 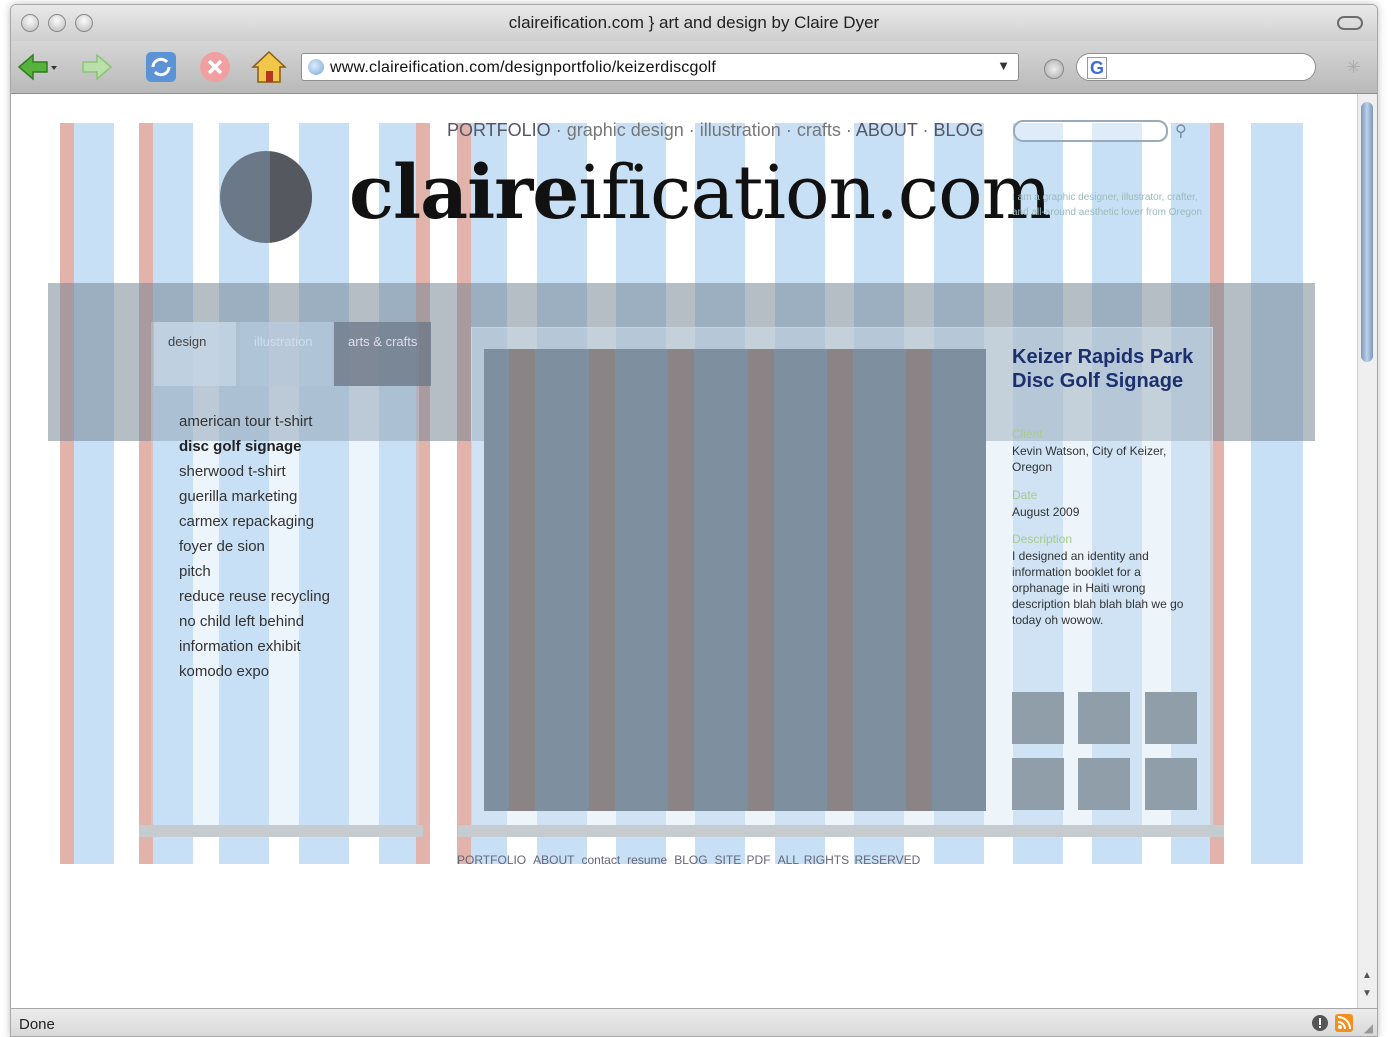 I want to click on menu-item: information exhibit, so click(x=254, y=649).